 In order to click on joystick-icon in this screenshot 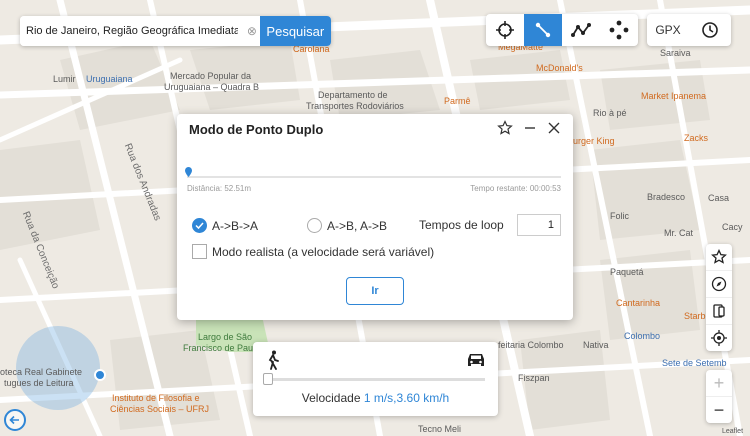, I will do `click(619, 30)`.